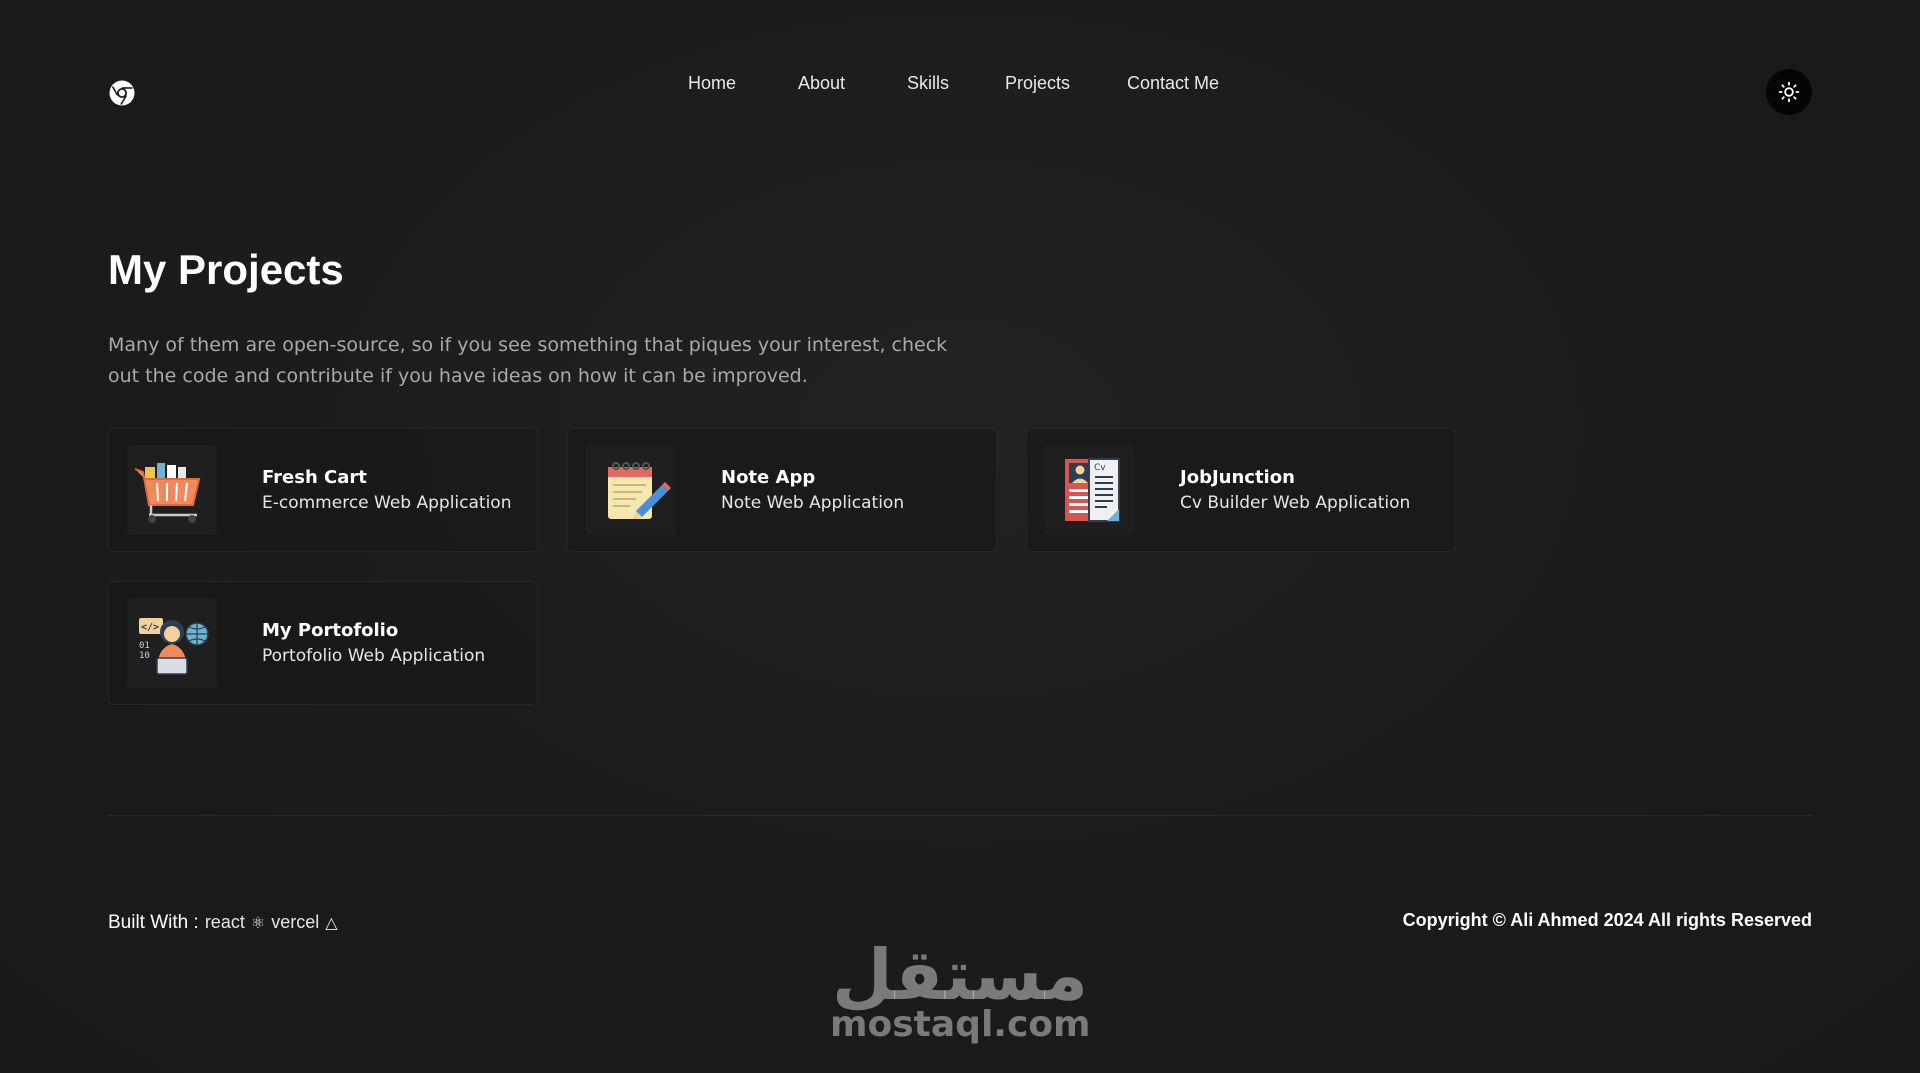  I want to click on watermark-latin: mostaql.com, so click(960, 1024).